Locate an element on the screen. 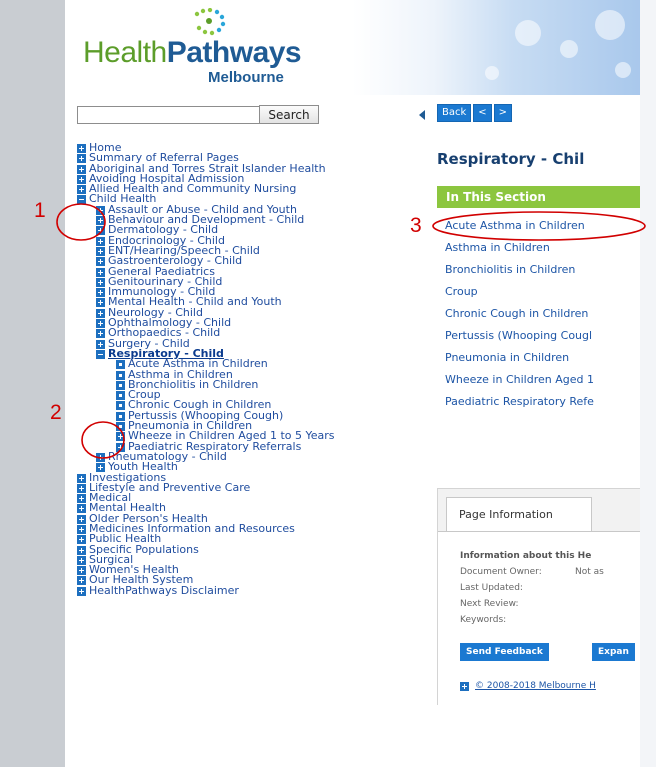  annotation-label-1: 1 is located at coordinates (40, 210).